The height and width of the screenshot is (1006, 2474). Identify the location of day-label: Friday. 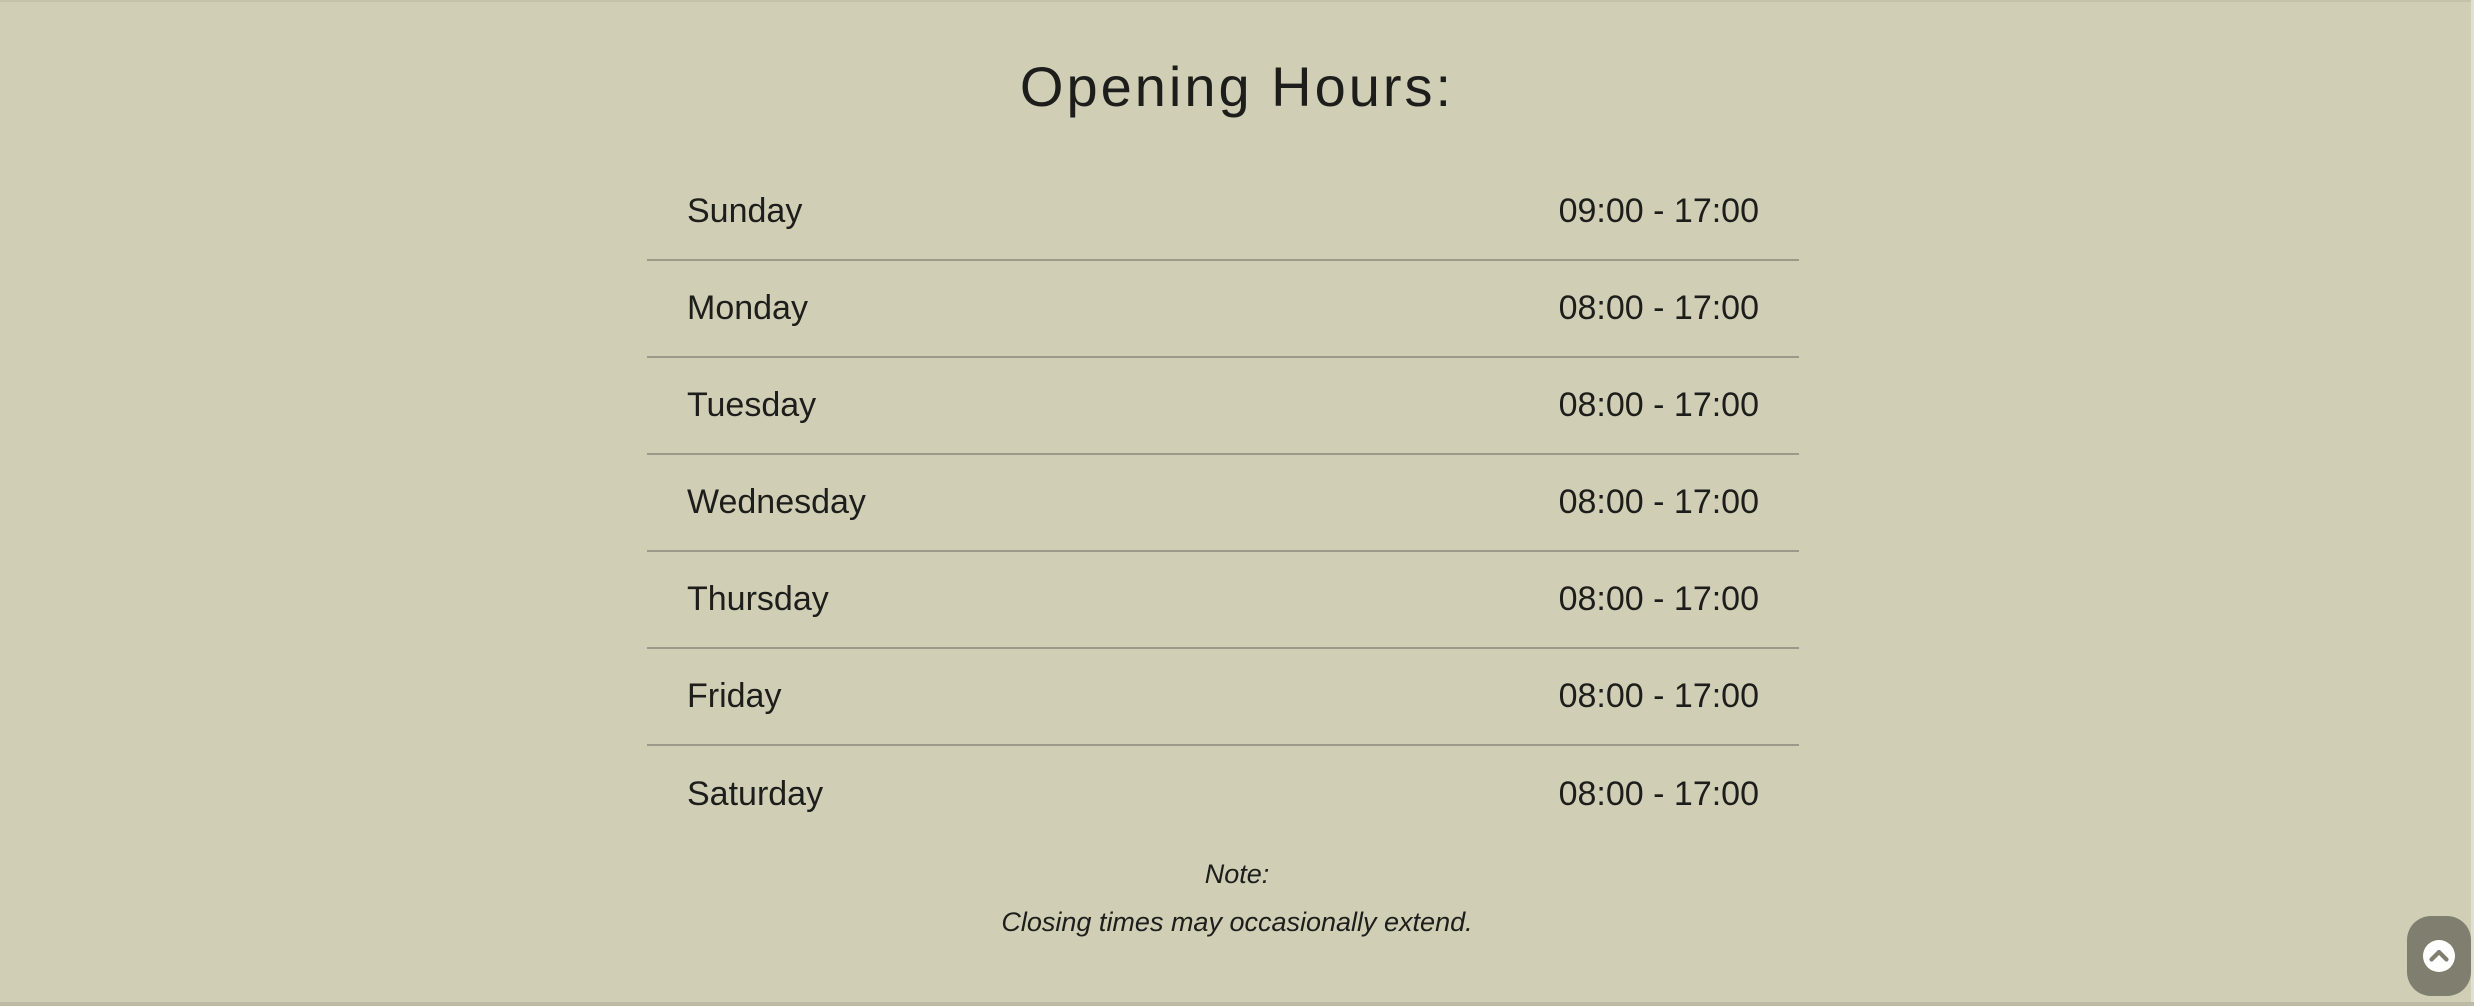
(734, 696).